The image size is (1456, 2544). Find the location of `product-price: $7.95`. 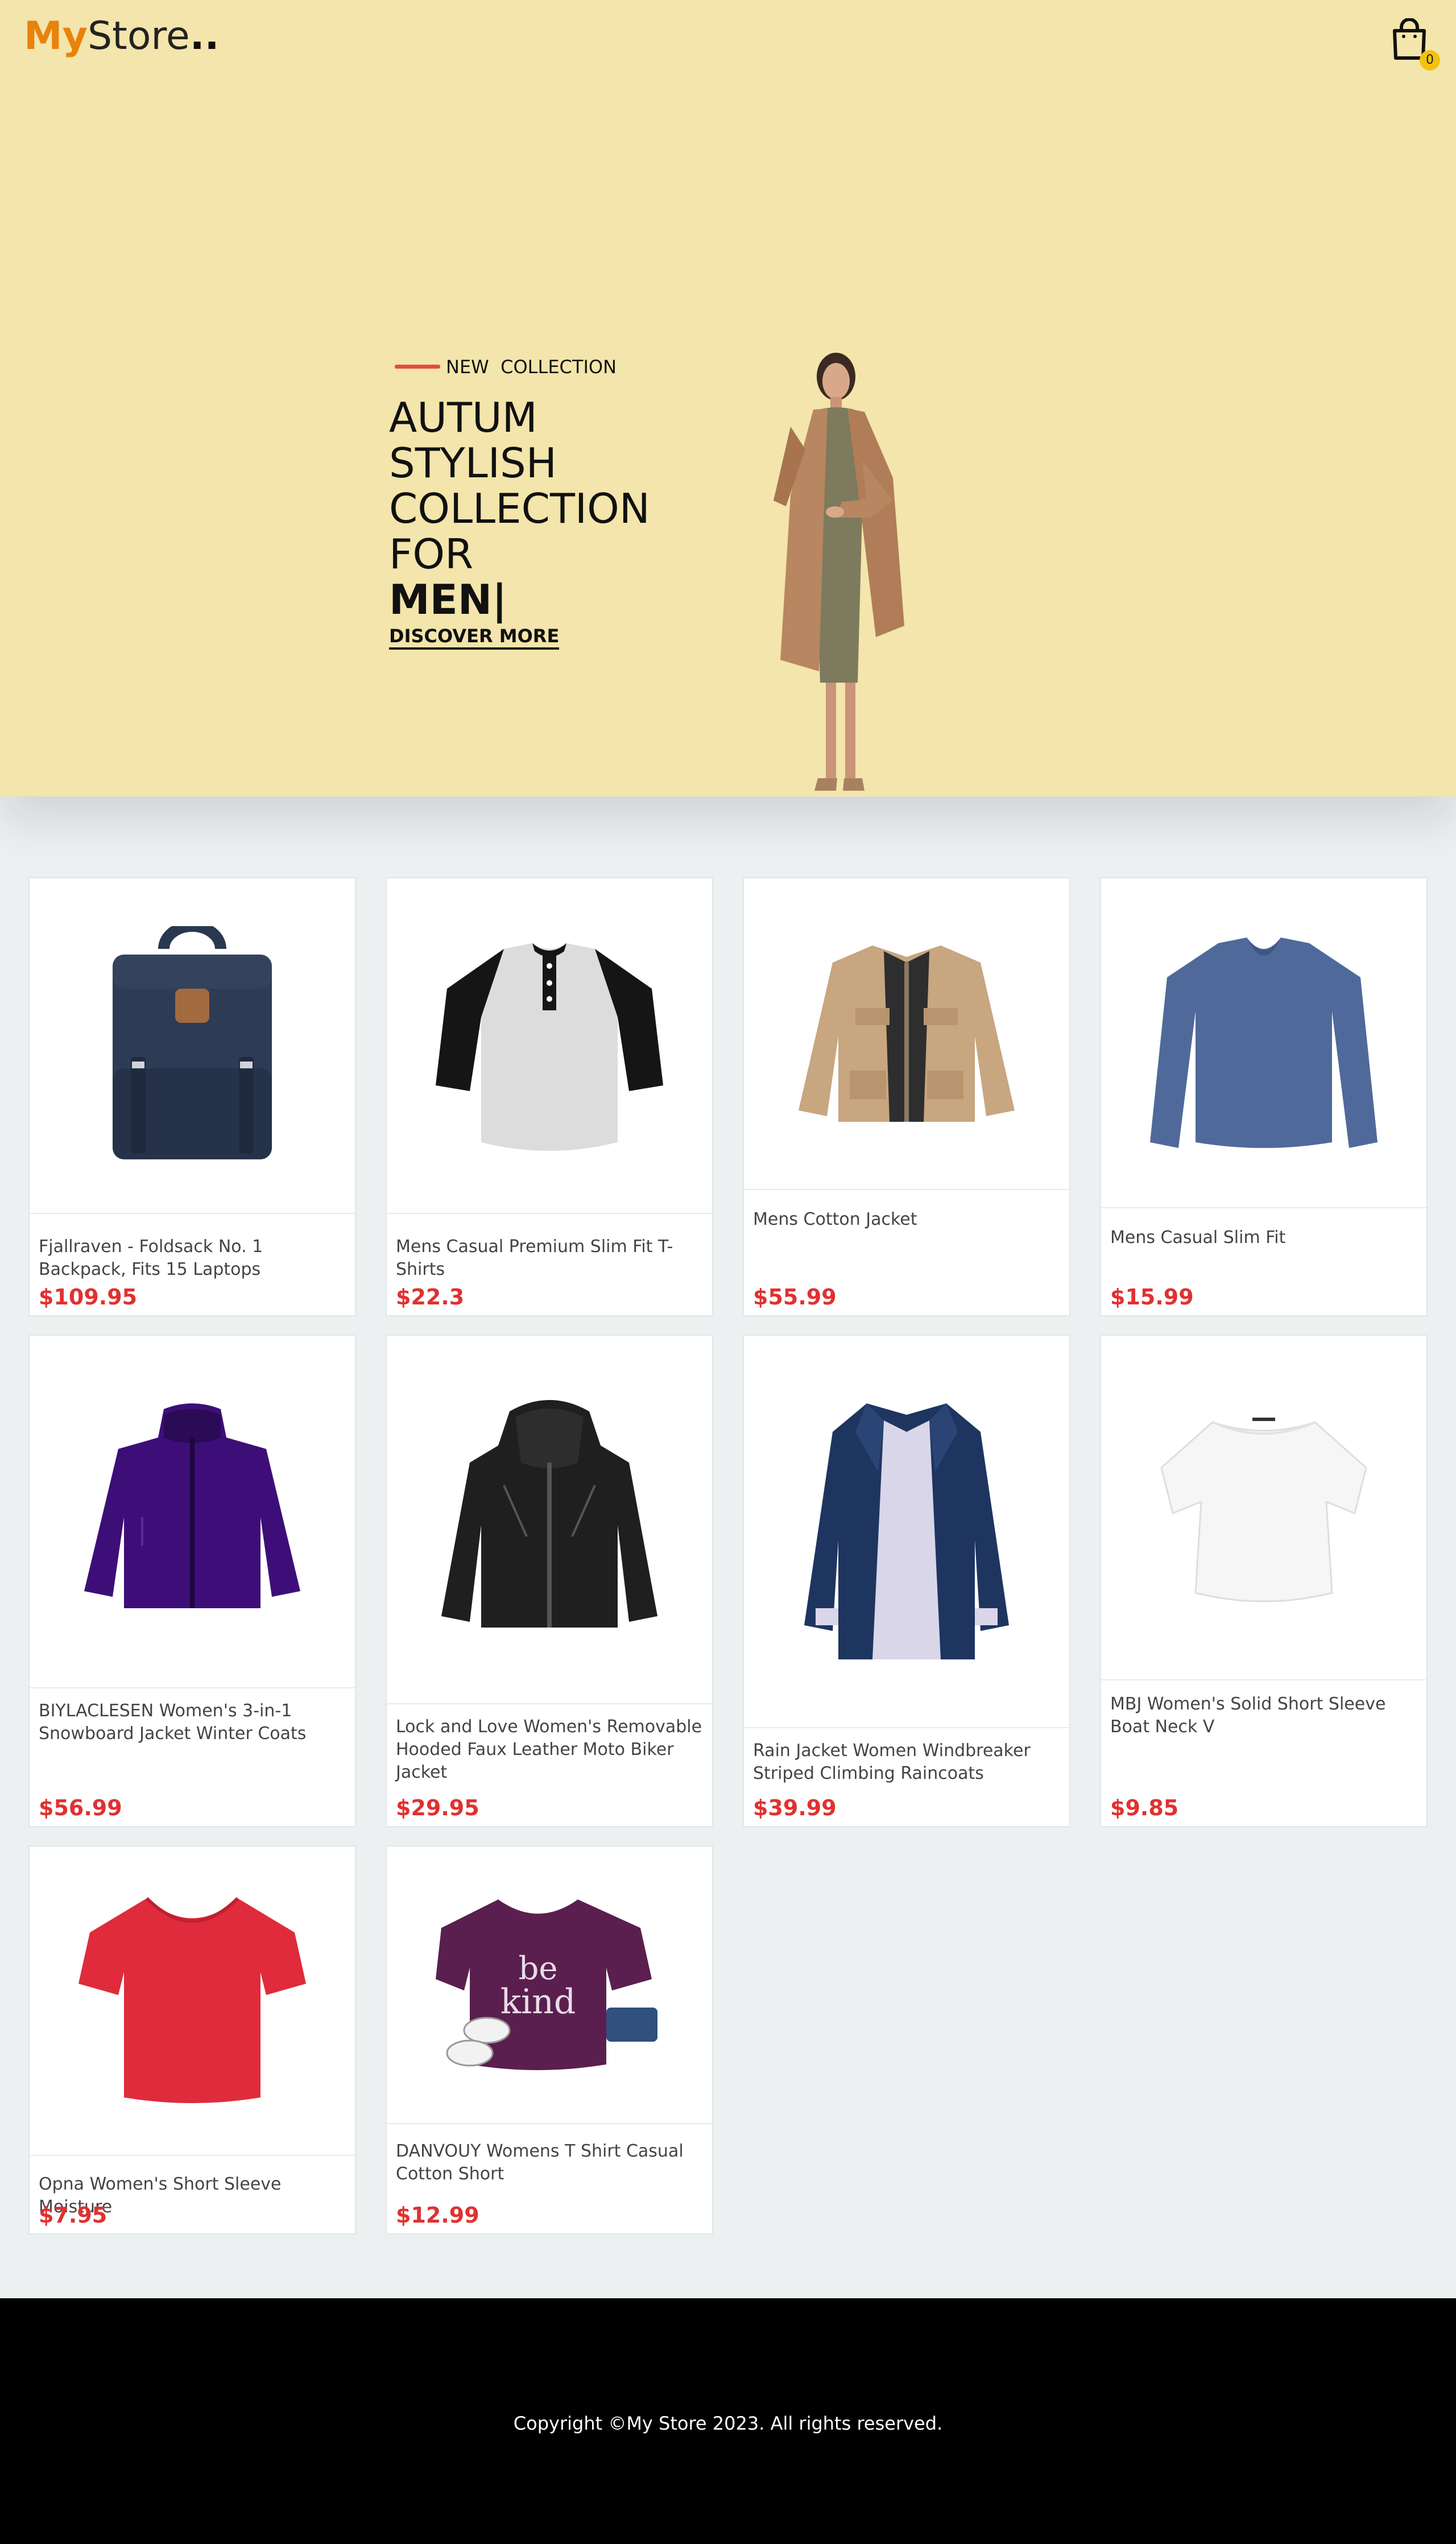

product-price: $7.95 is located at coordinates (73, 2215).